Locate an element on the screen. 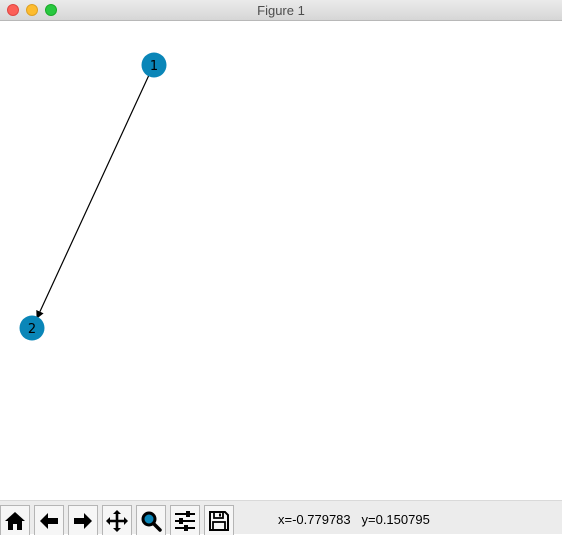 The height and width of the screenshot is (535, 562). node-2-label: 2 is located at coordinates (32, 329).